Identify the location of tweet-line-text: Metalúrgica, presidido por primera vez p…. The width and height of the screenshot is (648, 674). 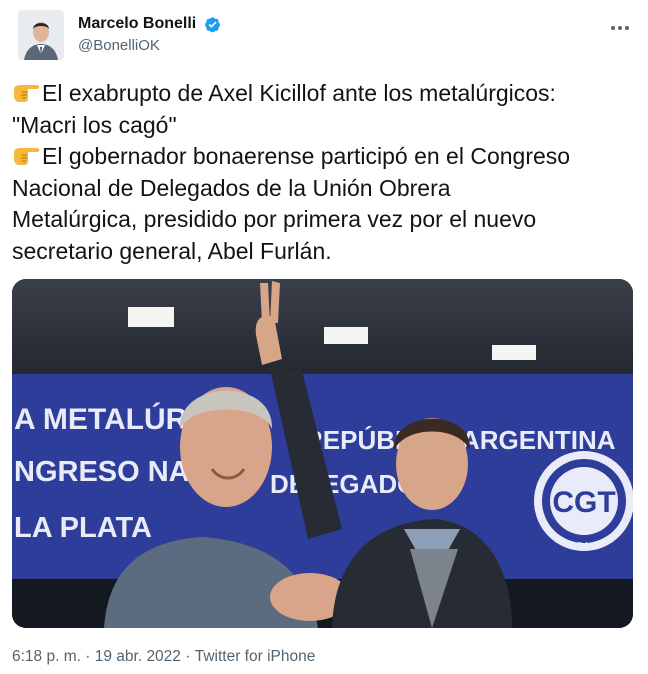
(274, 219).